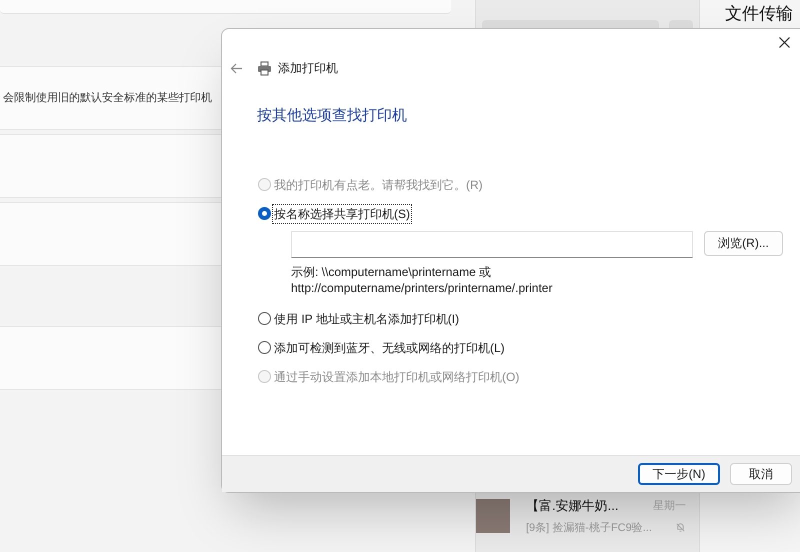  What do you see at coordinates (391, 272) in the screenshot?
I see `example-text: 示例: \\computername\printername 或` at bounding box center [391, 272].